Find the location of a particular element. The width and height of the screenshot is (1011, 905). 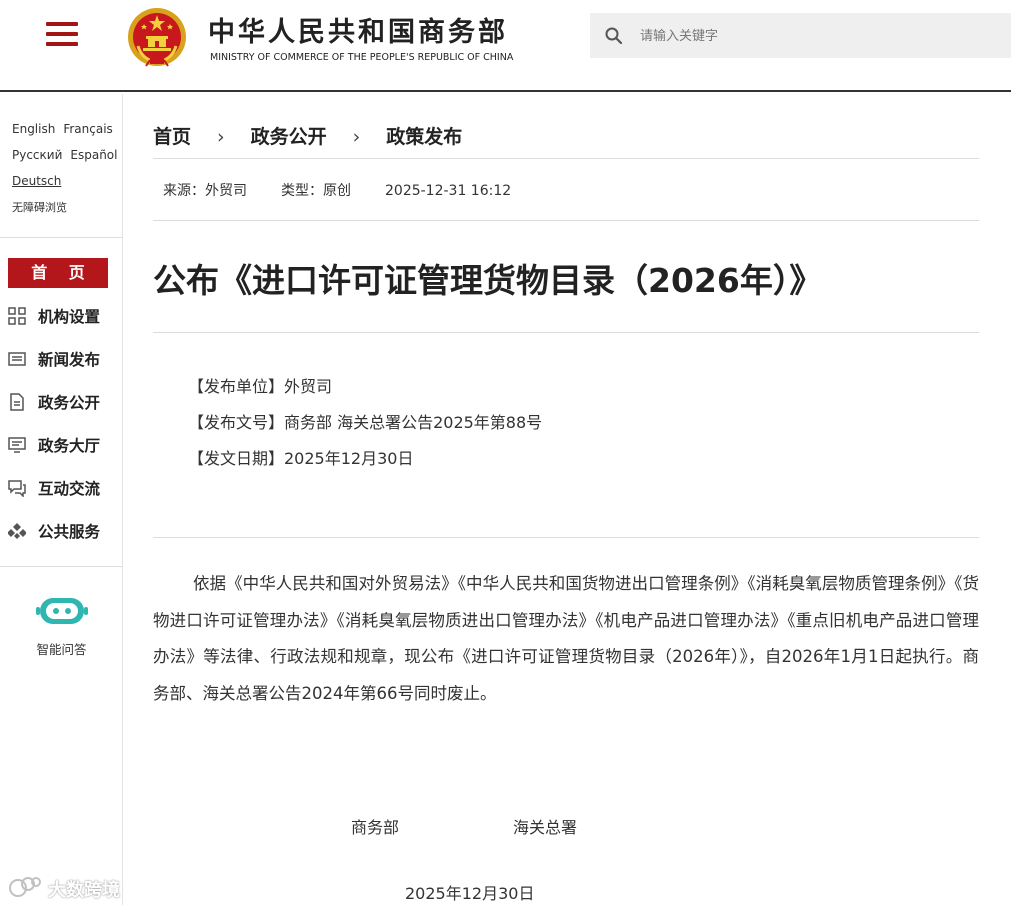

breadcrumb-policy: 政策发布 is located at coordinates (424, 137).